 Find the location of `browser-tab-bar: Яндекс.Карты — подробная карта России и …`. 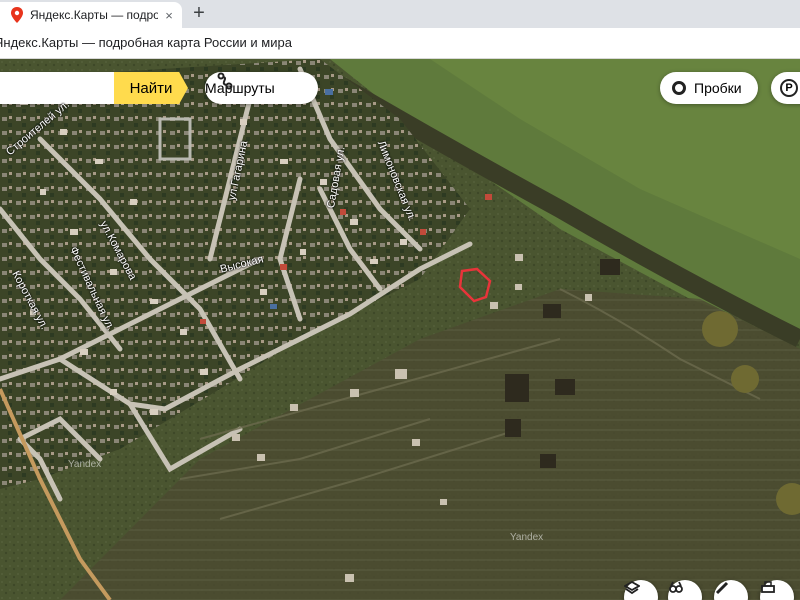

browser-tab-bar: Яндекс.Карты — подробная карта России и … is located at coordinates (400, 14).